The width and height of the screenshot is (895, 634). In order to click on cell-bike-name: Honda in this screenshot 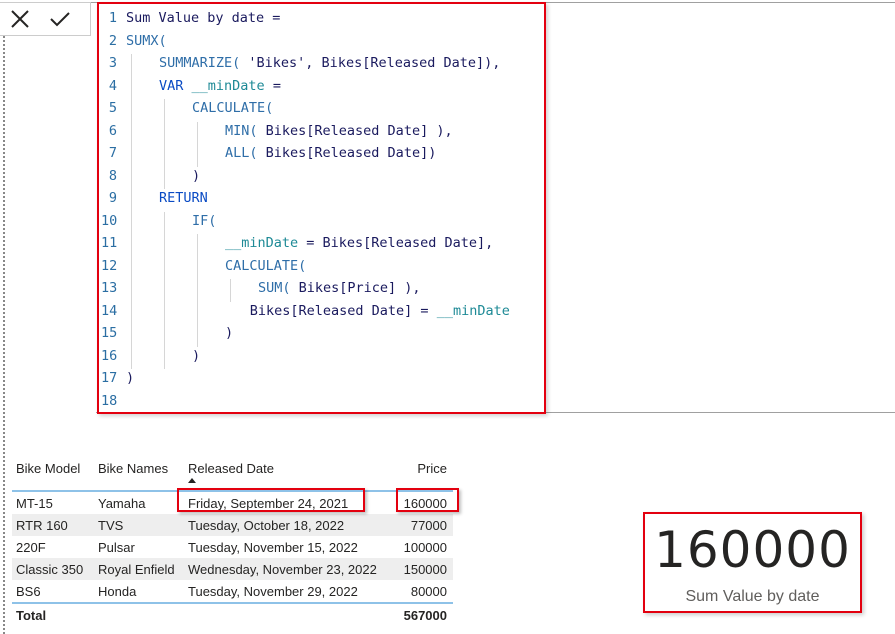, I will do `click(117, 591)`.